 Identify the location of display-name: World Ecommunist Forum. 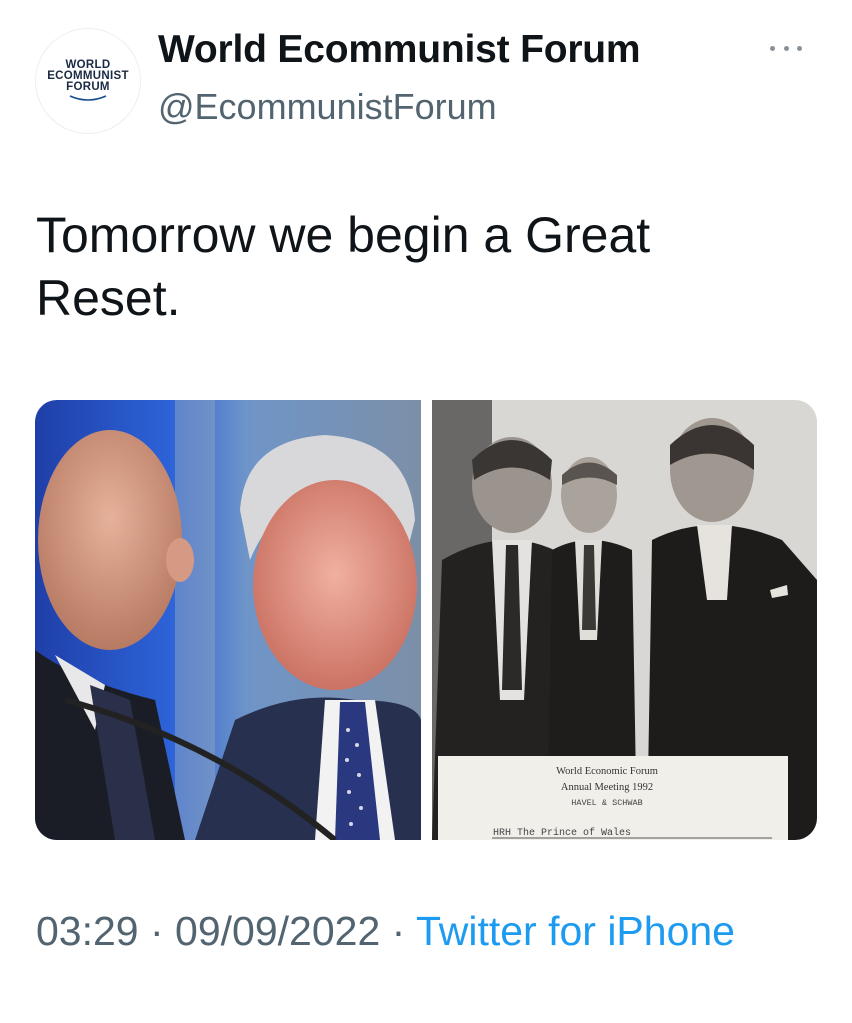
(399, 50).